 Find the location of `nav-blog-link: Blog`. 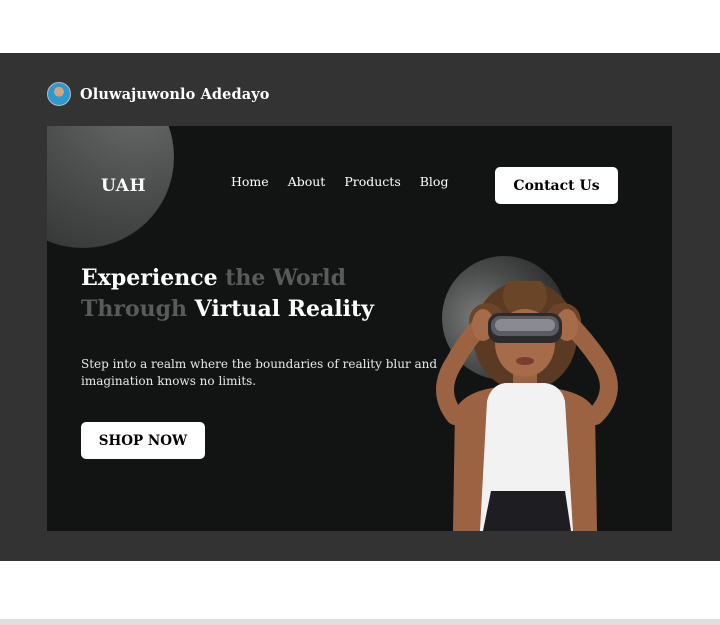

nav-blog-link: Blog is located at coordinates (434, 181).